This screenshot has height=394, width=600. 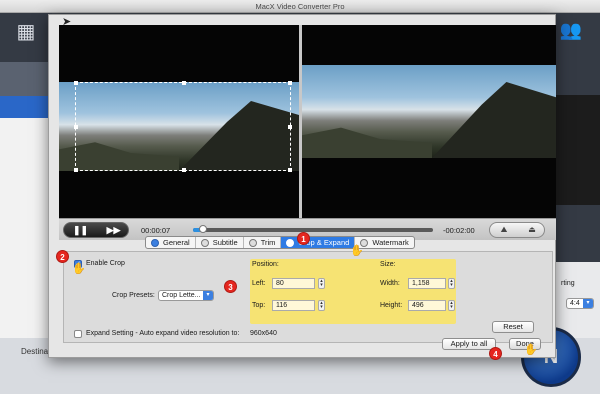 I want to click on expand-setting-checkbox, so click(x=78, y=334).